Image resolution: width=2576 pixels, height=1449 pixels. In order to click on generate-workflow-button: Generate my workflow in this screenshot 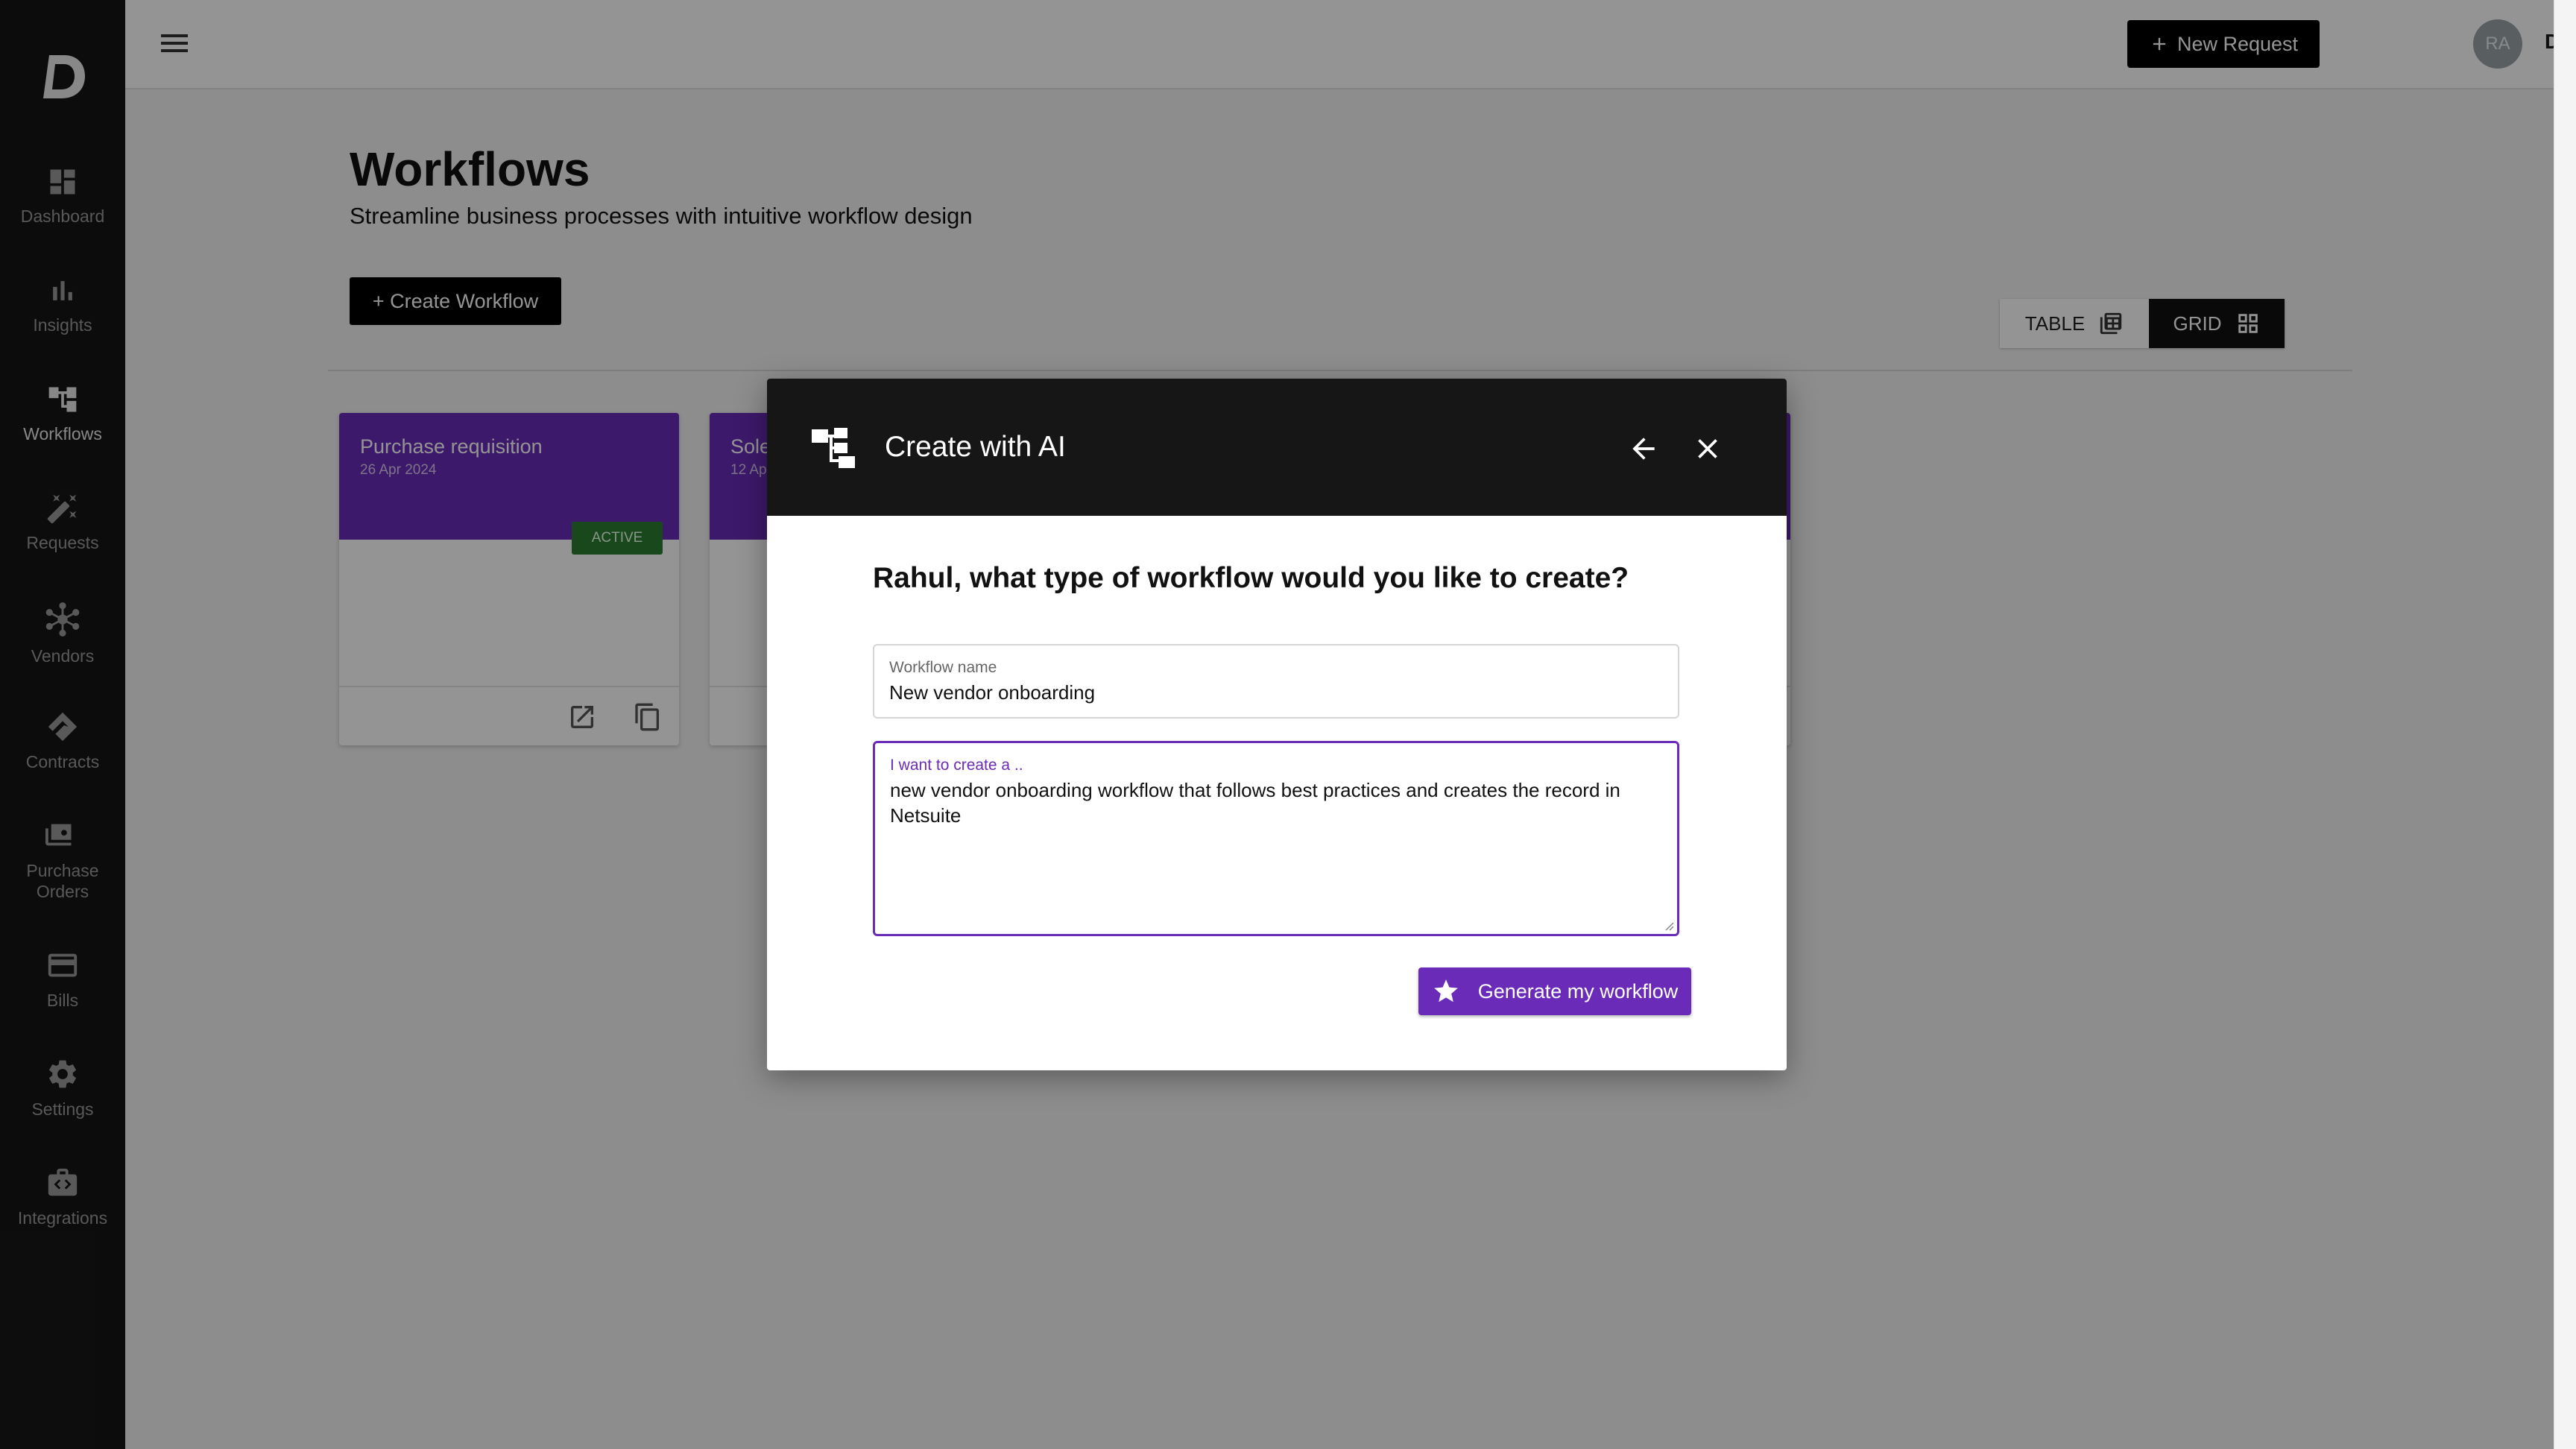, I will do `click(1555, 991)`.